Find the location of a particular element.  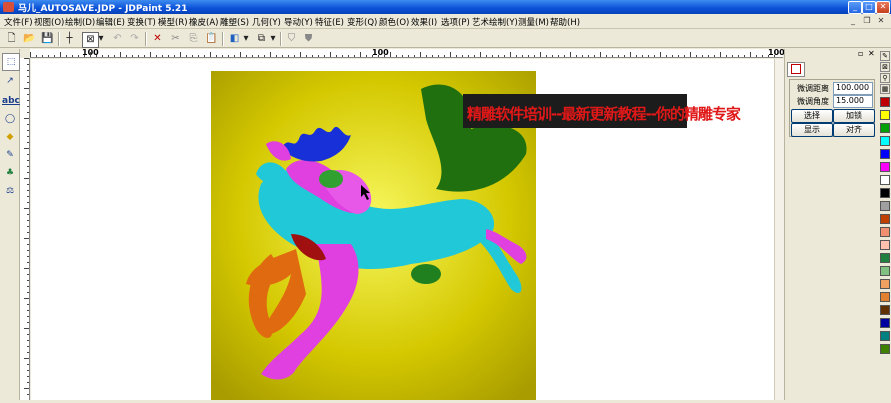

align-button: 对齐 is located at coordinates (854, 130).